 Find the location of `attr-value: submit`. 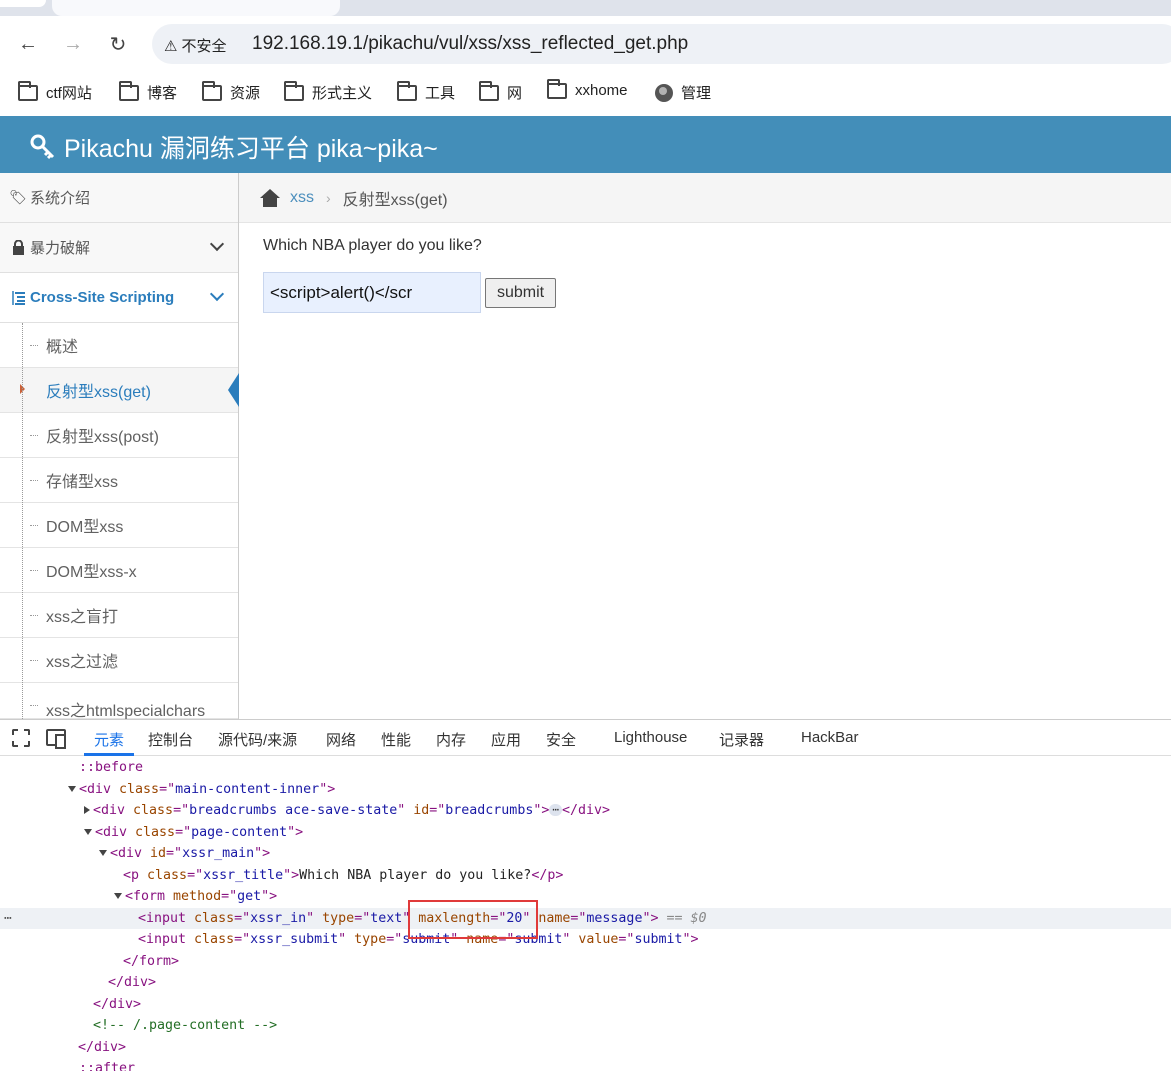

attr-value: submit is located at coordinates (658, 939).